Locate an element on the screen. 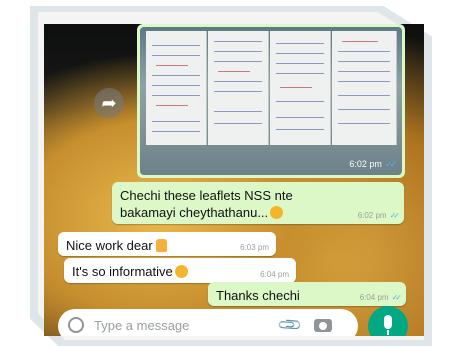 The image size is (449, 348). forward-icon: ➦ is located at coordinates (109, 103).